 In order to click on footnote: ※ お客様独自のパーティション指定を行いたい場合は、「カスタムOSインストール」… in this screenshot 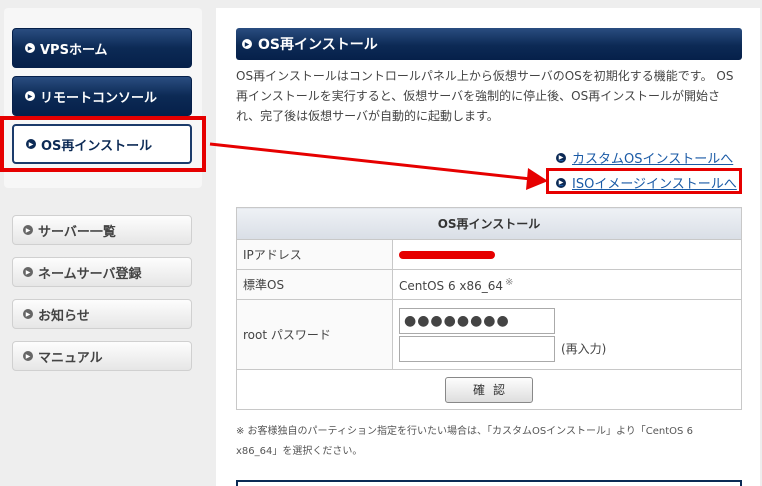, I will do `click(464, 441)`.